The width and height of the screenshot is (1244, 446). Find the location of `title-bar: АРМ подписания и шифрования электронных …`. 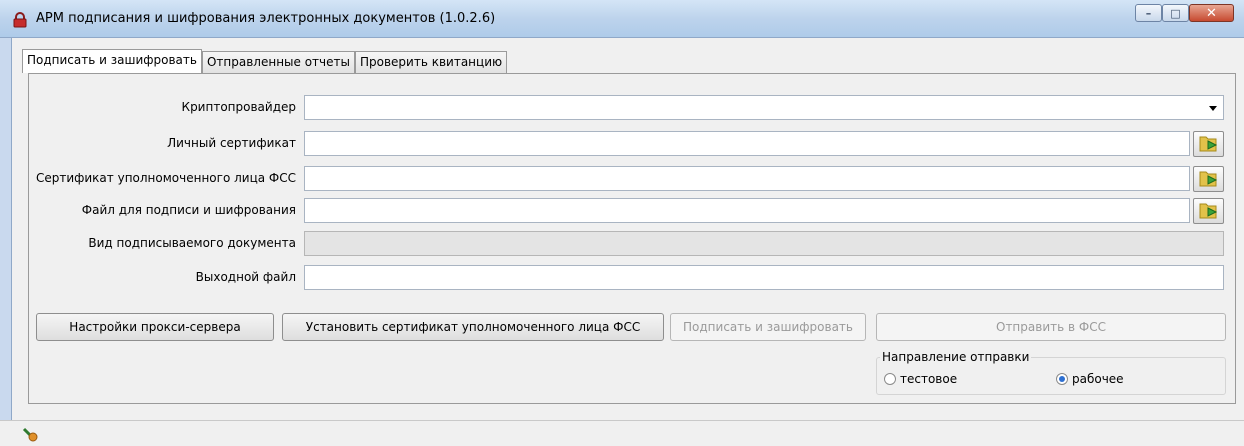

title-bar: АРМ подписания и шифрования электронных … is located at coordinates (622, 19).